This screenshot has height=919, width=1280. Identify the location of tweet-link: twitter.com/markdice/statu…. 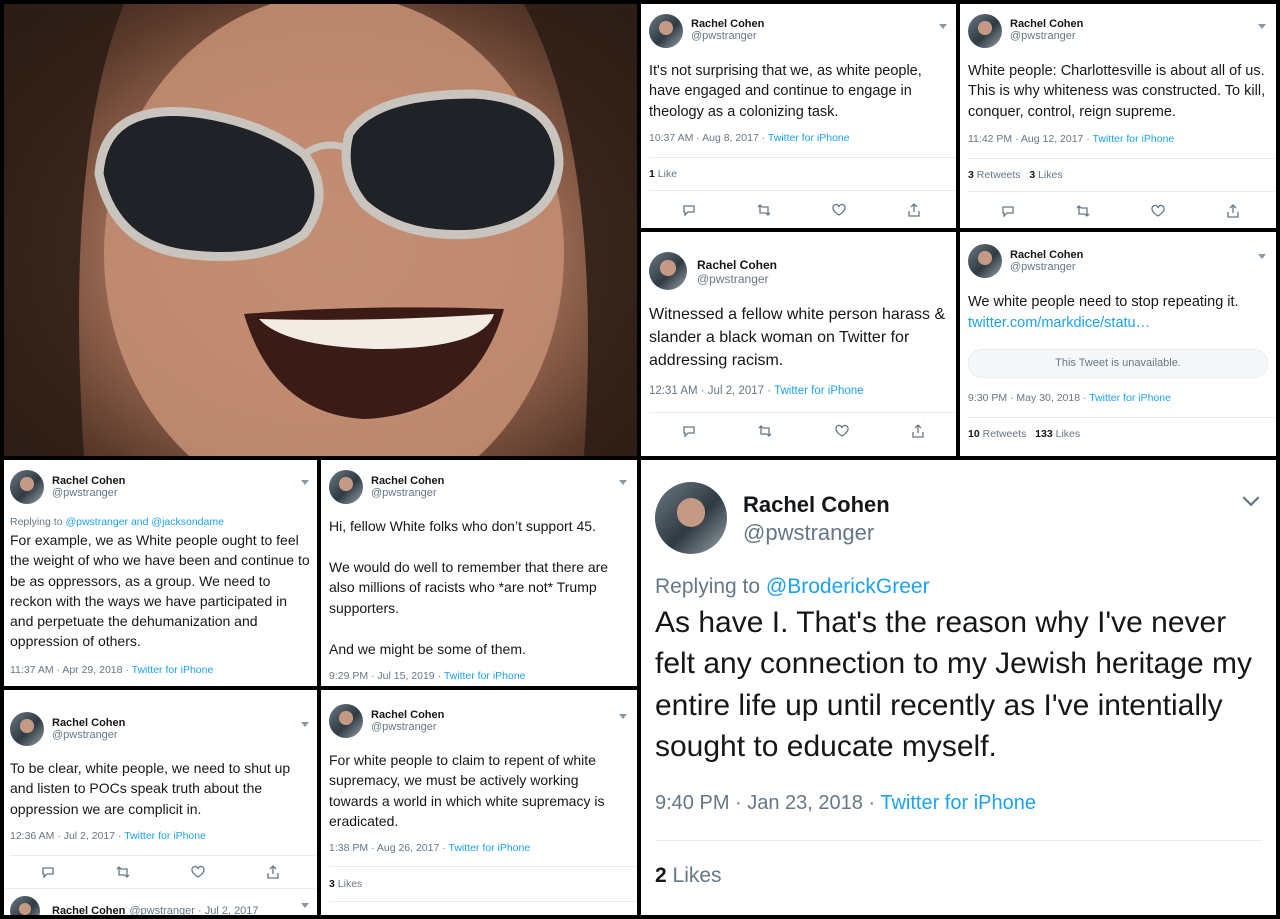
(1059, 323).